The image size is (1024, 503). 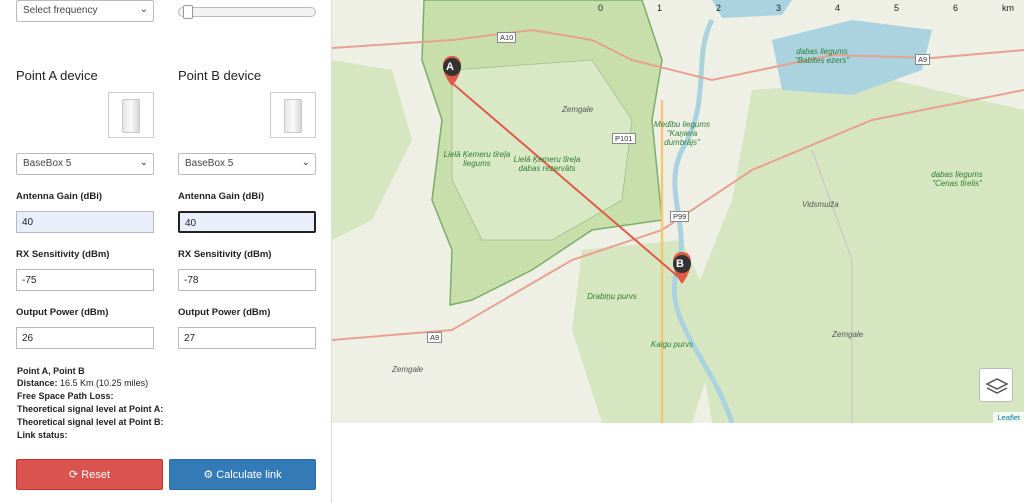 I want to click on label-kemeru-liegums: Lielā Ķemeru tīreļa liegums, so click(x=477, y=159).